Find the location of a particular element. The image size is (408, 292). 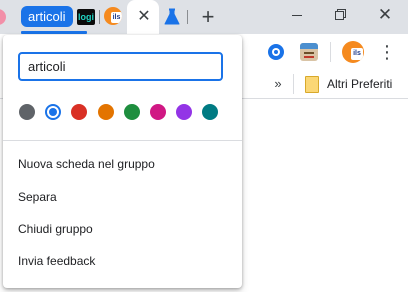

ils-favicon-text: ils is located at coordinates (116, 17).